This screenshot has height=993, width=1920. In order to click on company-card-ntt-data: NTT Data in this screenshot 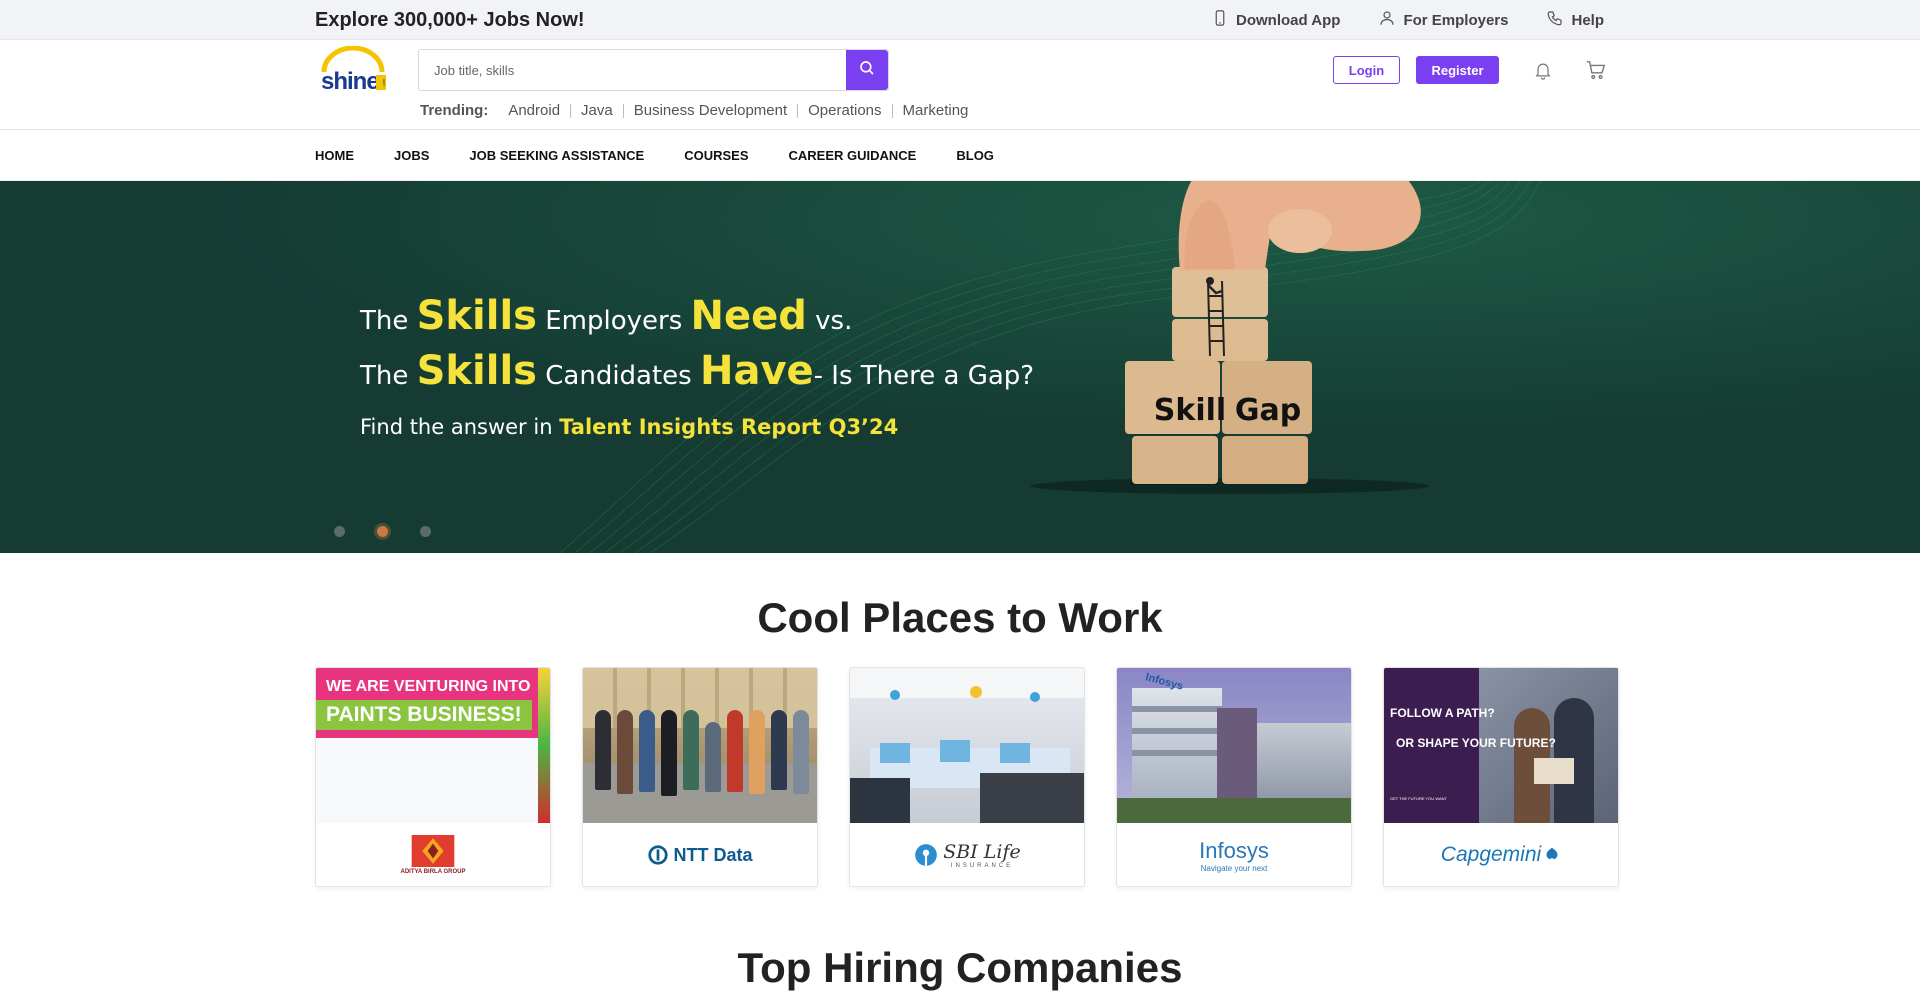, I will do `click(700, 777)`.